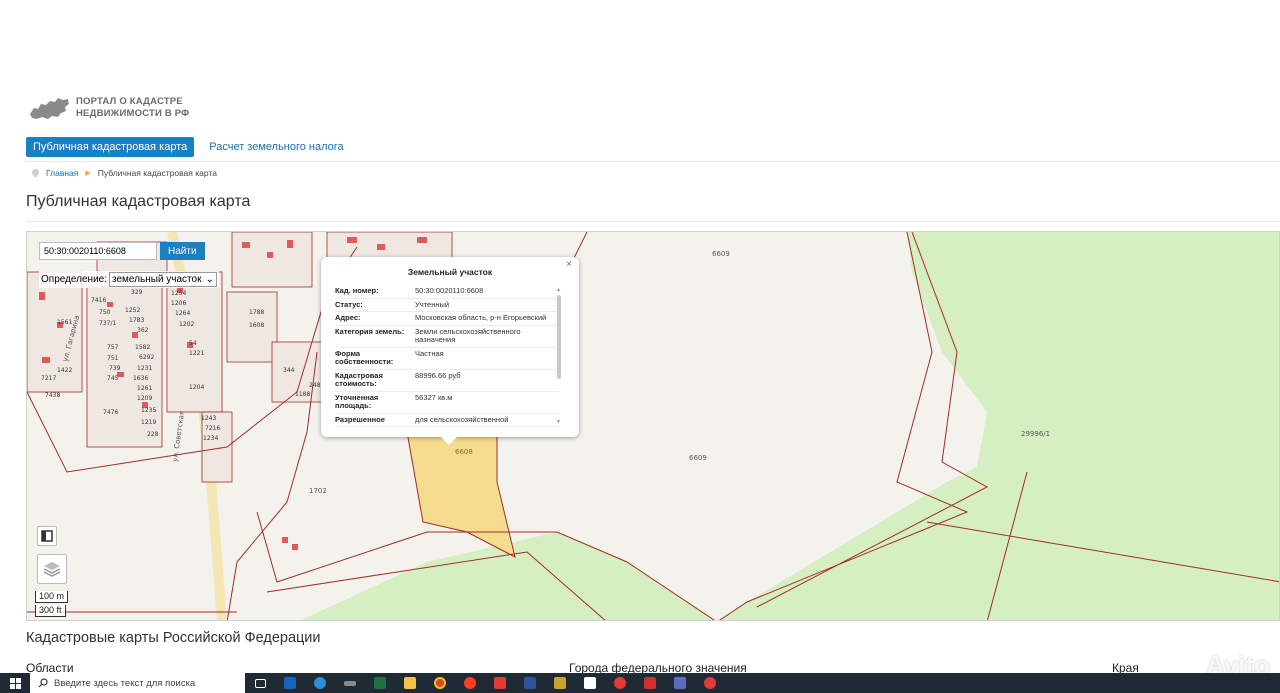 This screenshot has width=1280, height=693. I want to click on plot-label: 7216, so click(212, 428).